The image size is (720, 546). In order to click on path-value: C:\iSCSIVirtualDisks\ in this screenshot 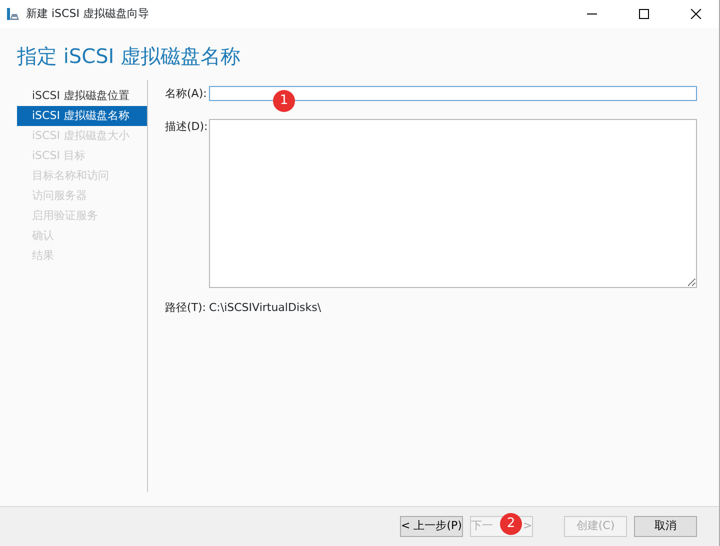, I will do `click(265, 308)`.